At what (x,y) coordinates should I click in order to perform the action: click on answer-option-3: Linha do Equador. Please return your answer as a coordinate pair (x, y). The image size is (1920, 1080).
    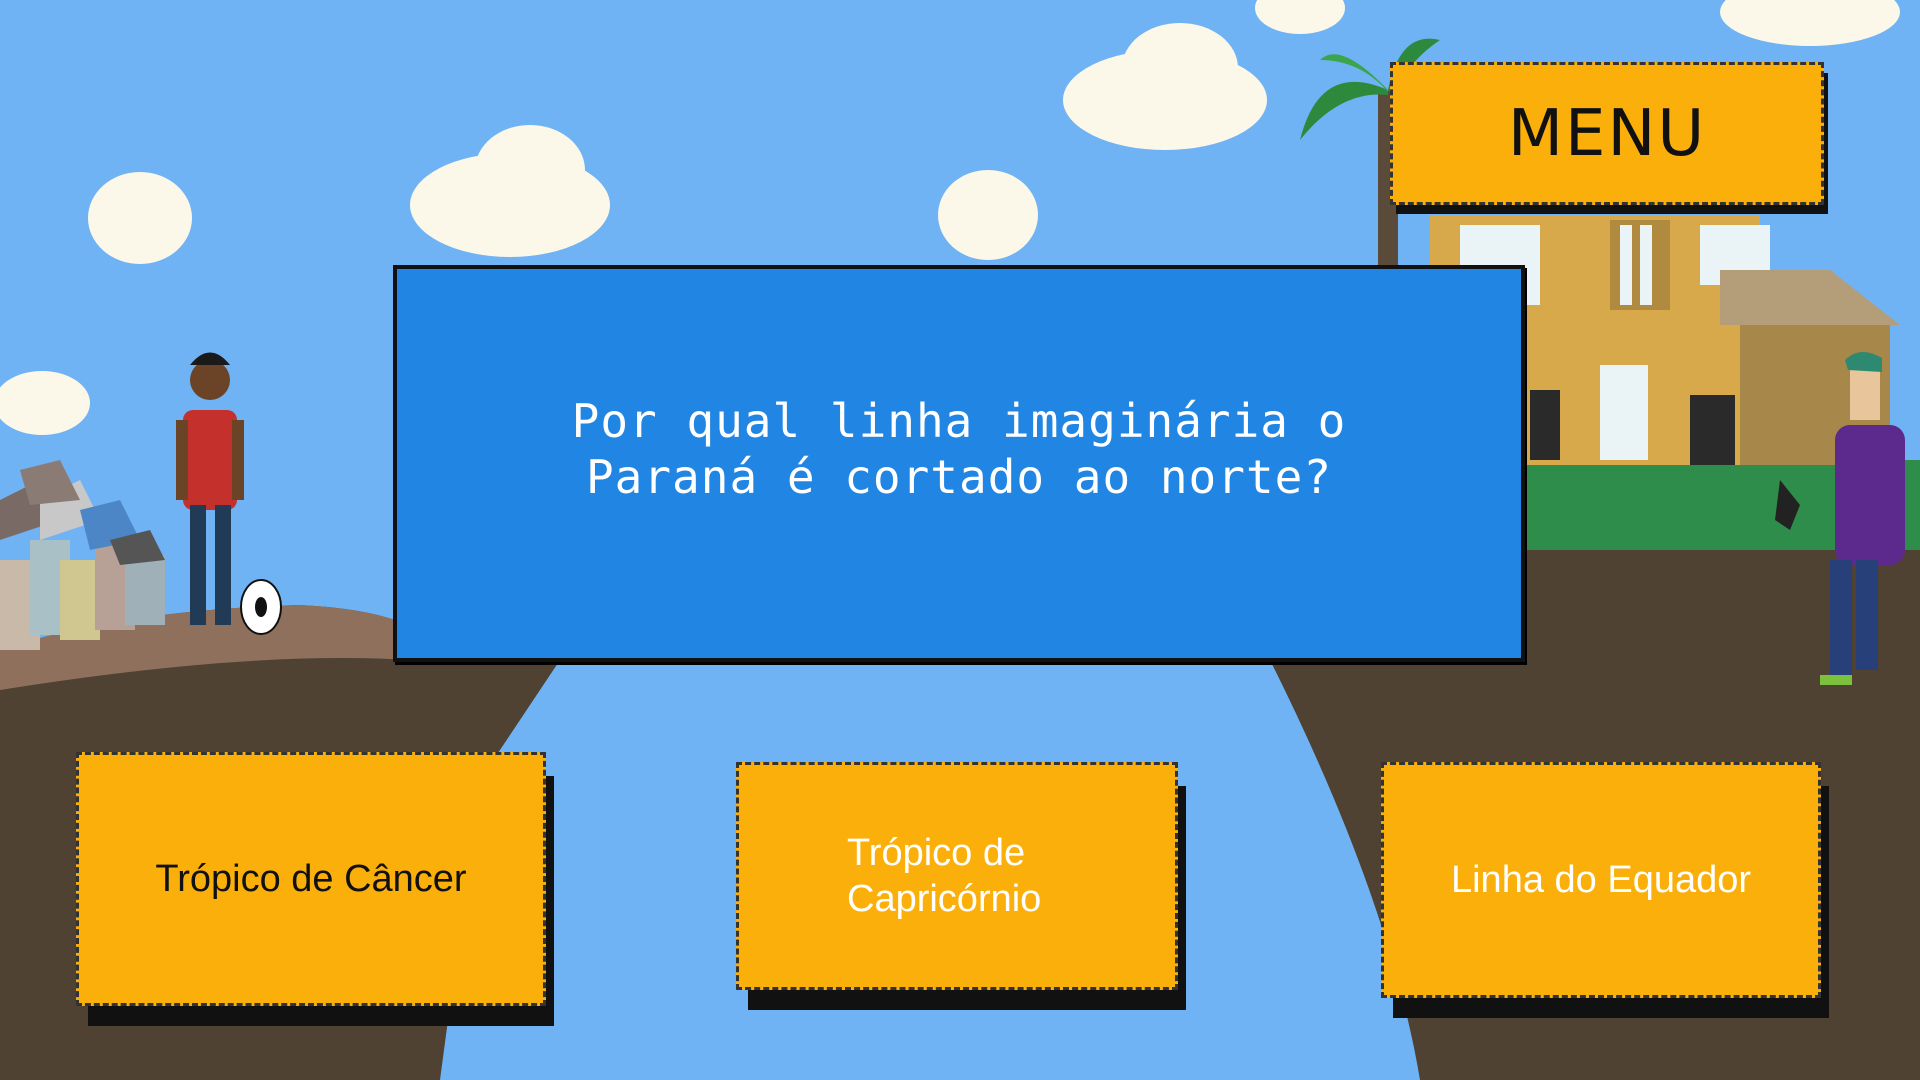
    Looking at the image, I should click on (1601, 880).